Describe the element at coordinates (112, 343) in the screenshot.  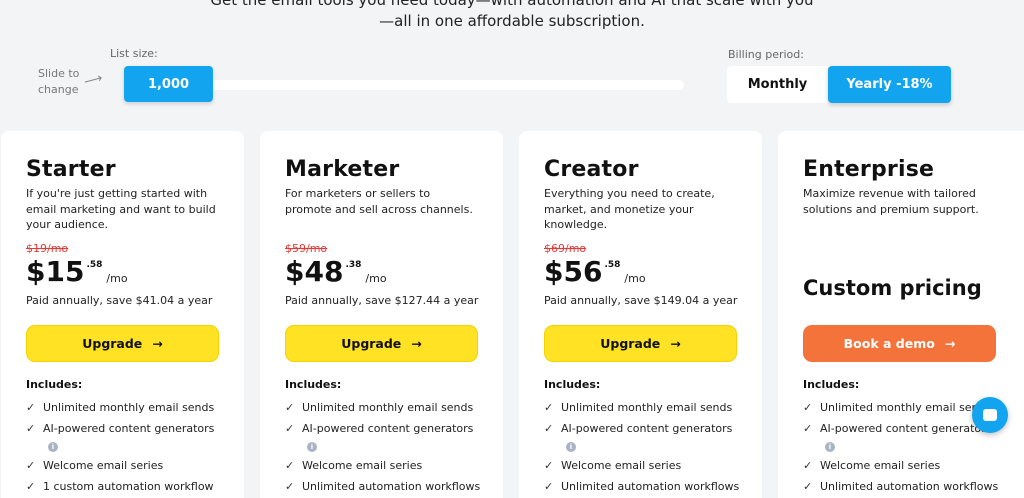
I see `cta-label: Upgrade` at that location.